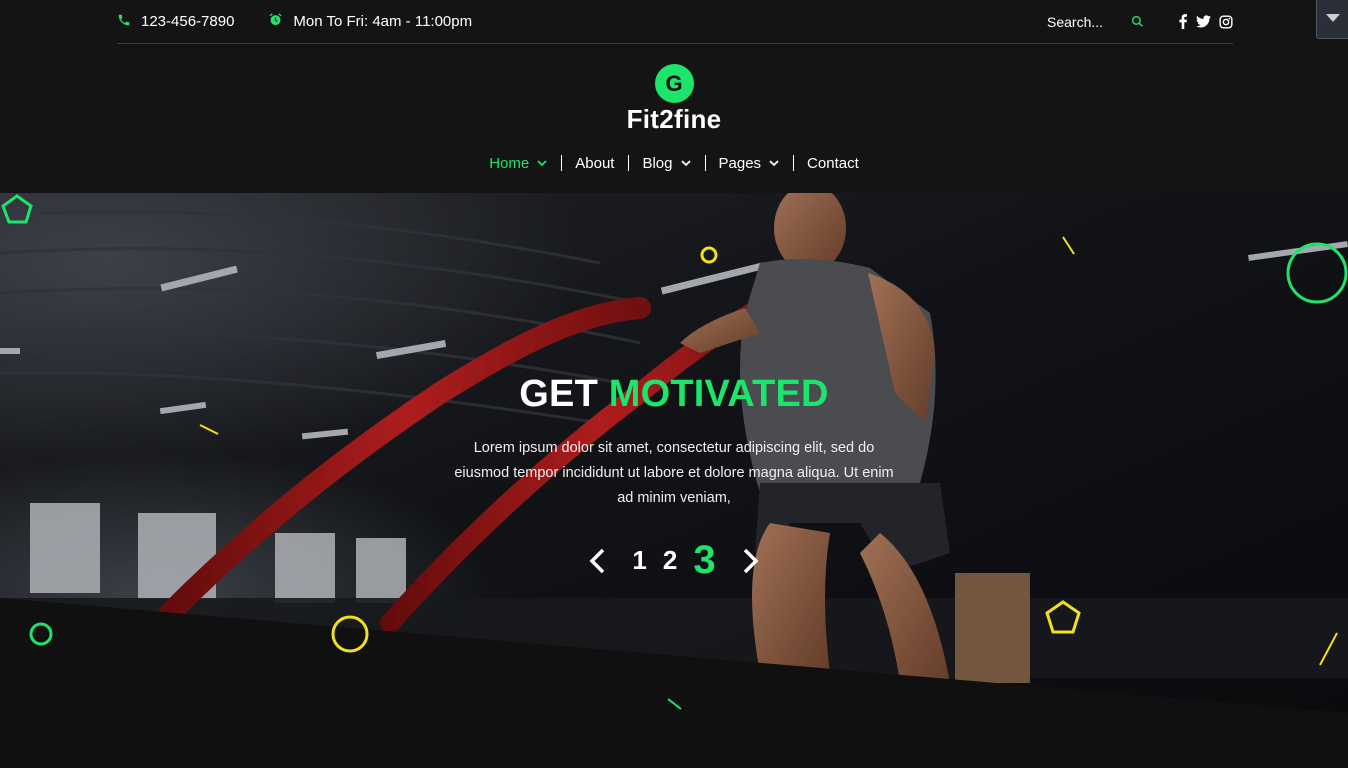 Image resolution: width=1348 pixels, height=768 pixels. I want to click on search-input, so click(1083, 21).